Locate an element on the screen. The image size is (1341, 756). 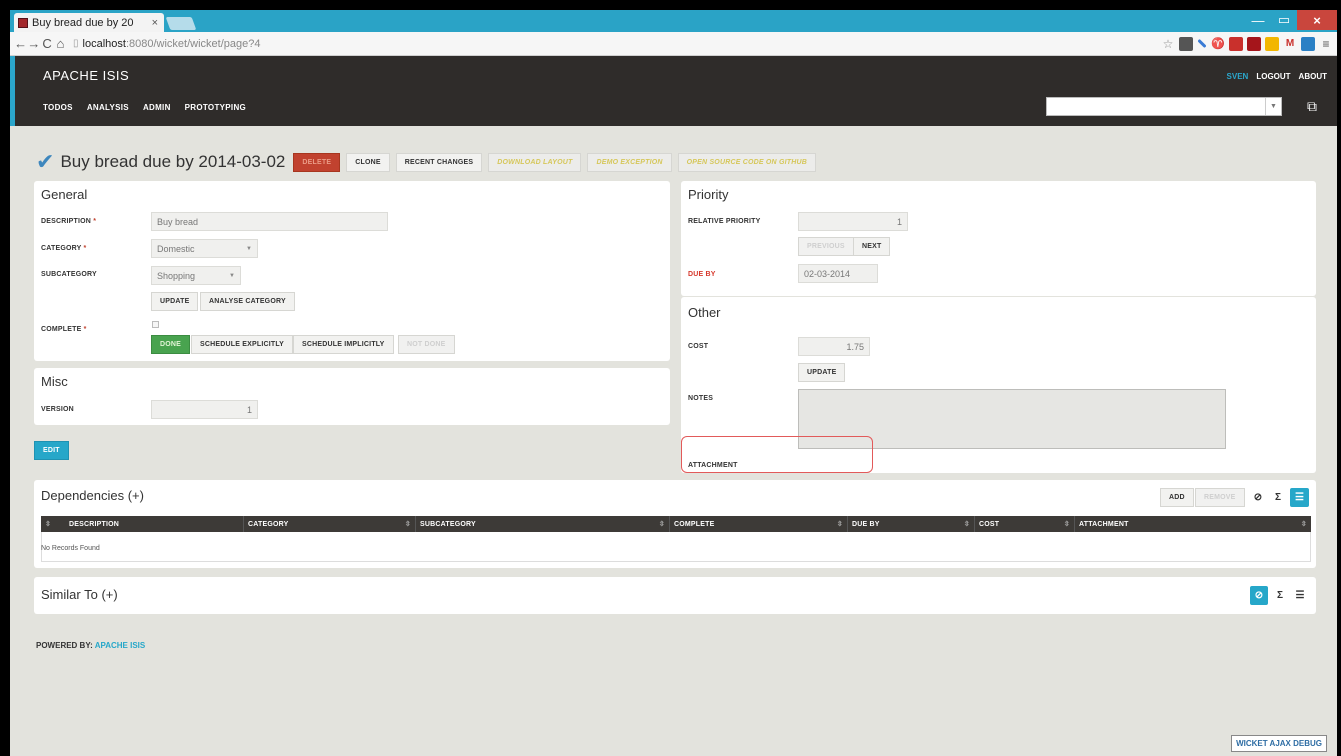
wicket-ajax-debug-button: WICKET AJAX DEBUG is located at coordinates (1279, 743).